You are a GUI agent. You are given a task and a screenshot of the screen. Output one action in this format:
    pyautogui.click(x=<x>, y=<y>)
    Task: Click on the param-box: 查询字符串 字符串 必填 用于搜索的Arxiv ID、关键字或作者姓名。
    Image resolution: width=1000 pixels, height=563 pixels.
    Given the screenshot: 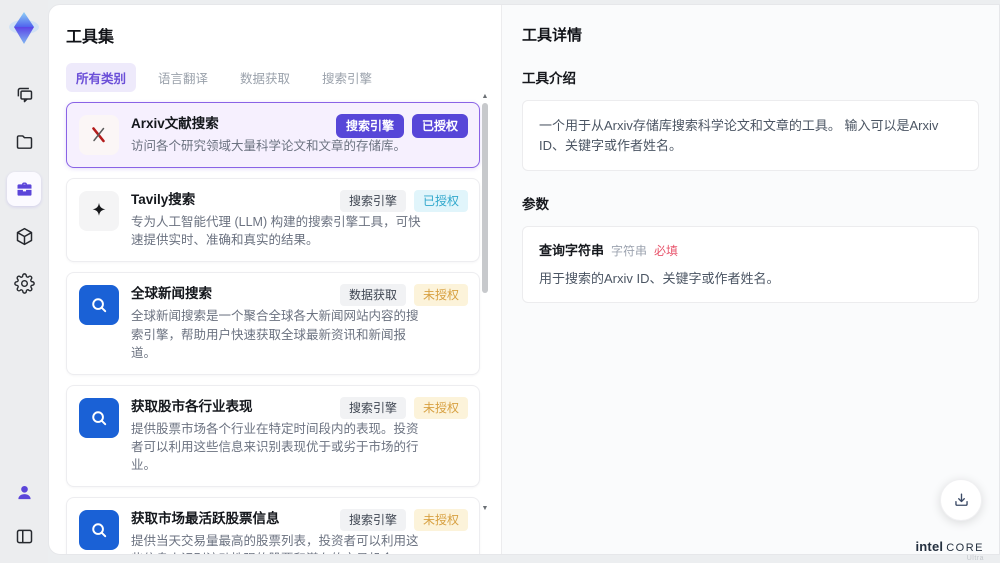 What is the action you would take?
    pyautogui.click(x=750, y=264)
    